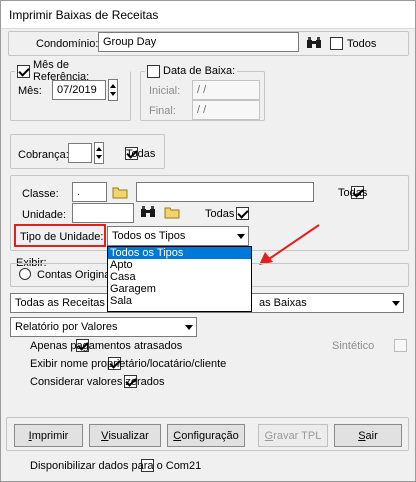 The image size is (416, 482). Describe the element at coordinates (293, 435) in the screenshot. I see `gravar-tpl-button: Gravar TPL` at that location.